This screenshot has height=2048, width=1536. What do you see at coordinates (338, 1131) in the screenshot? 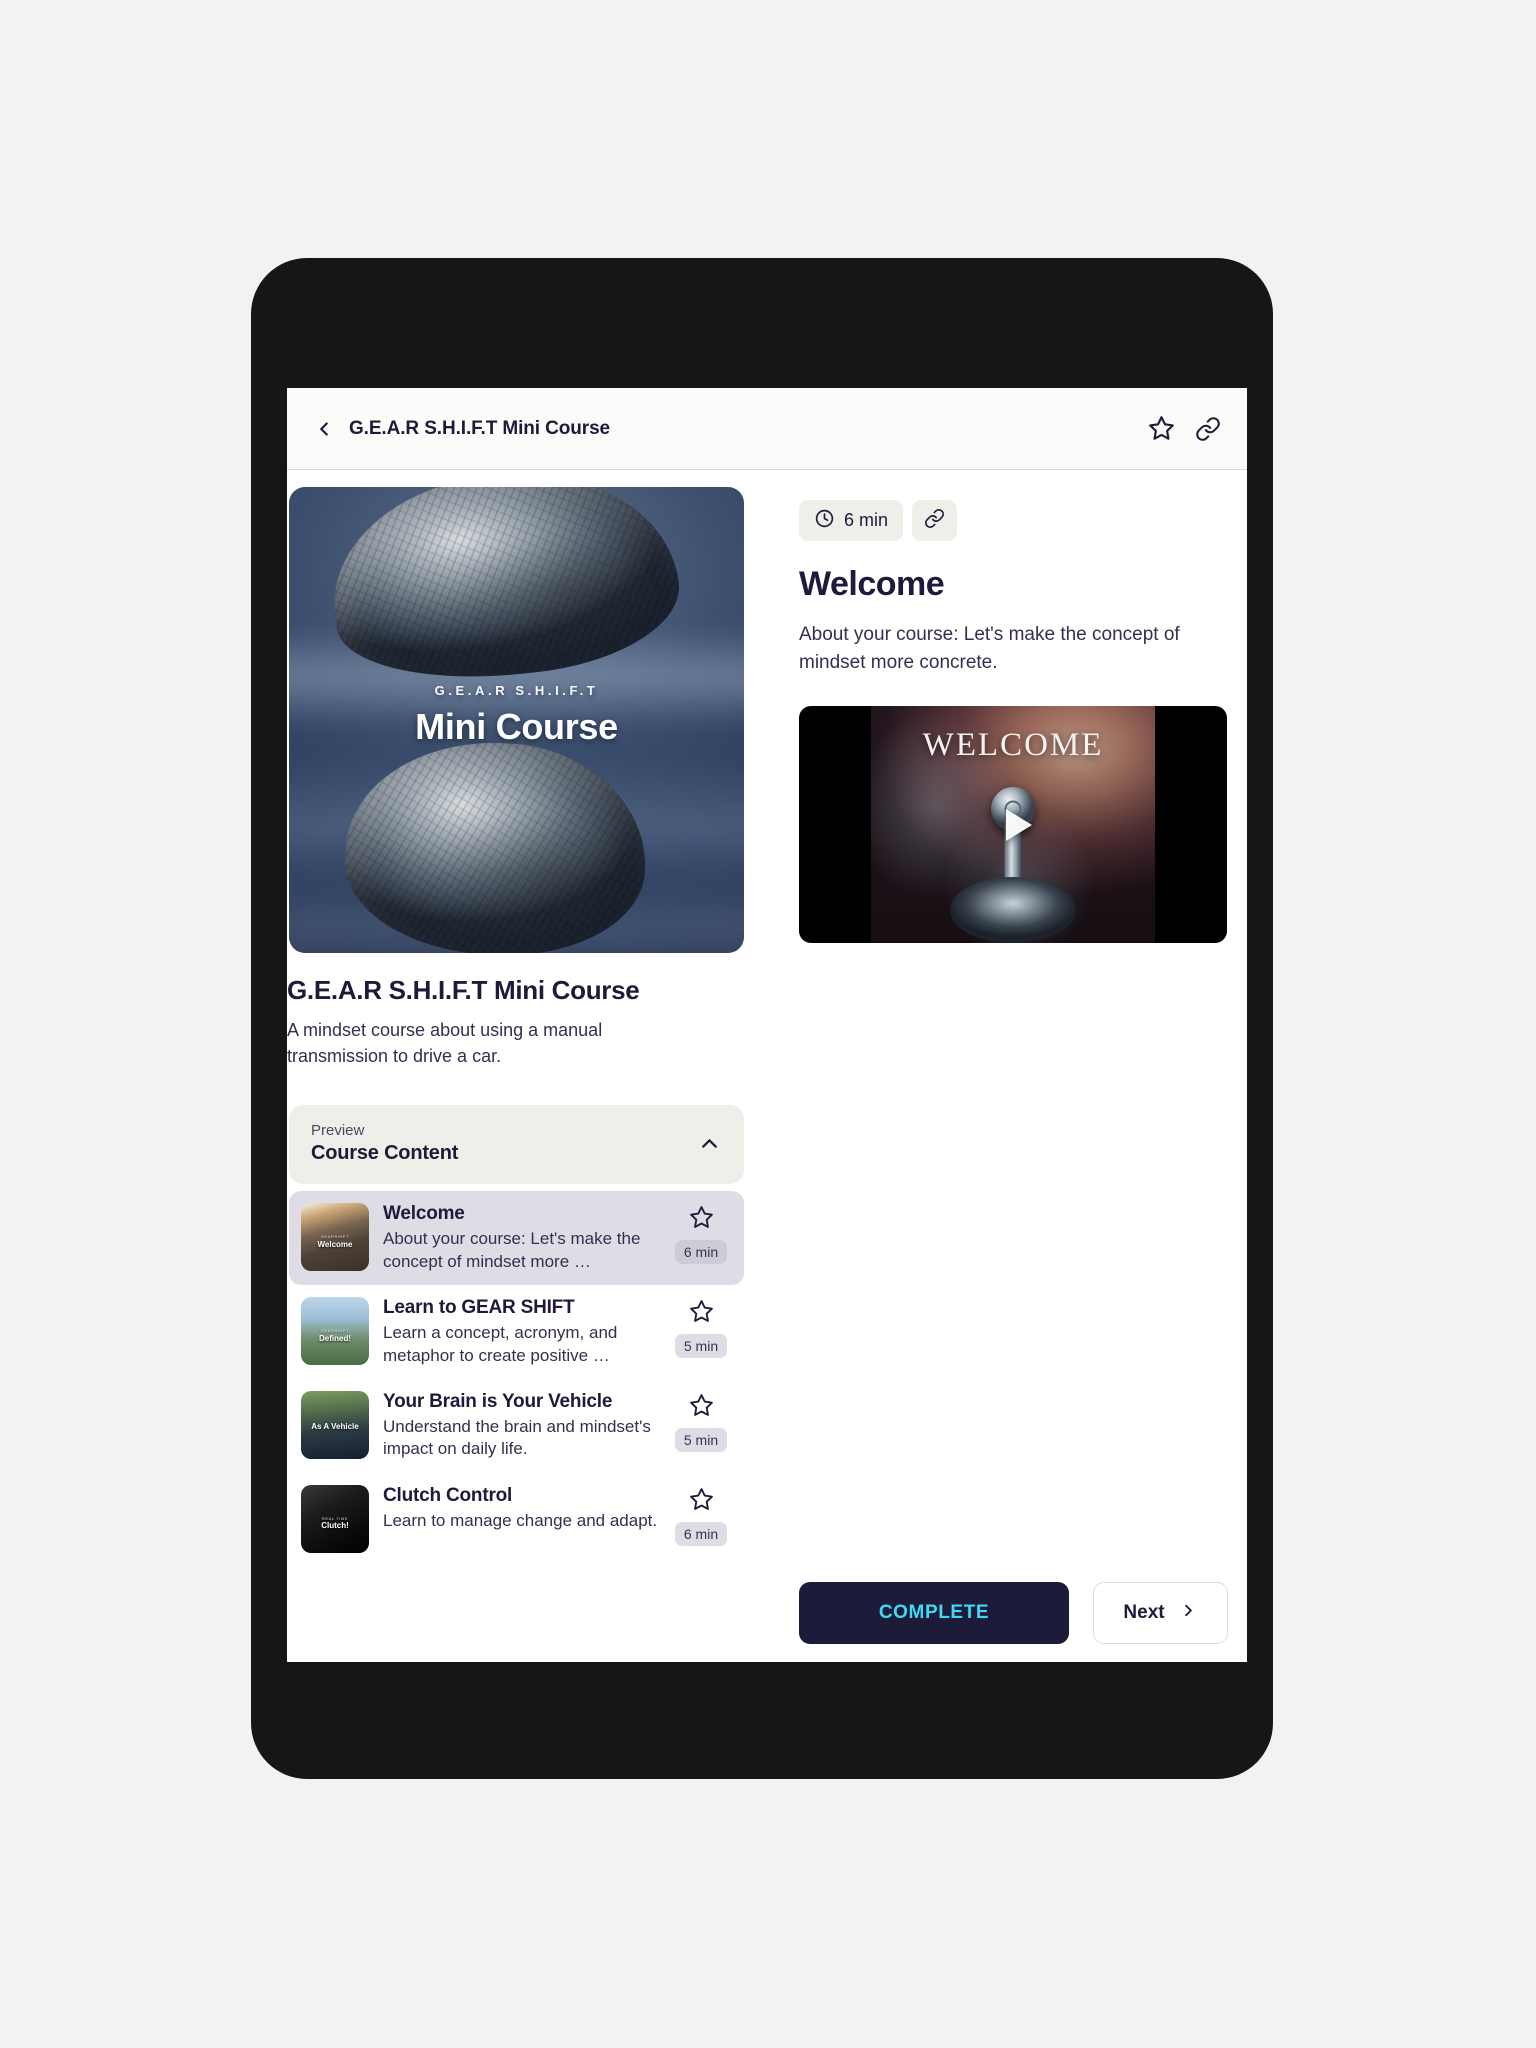
I see `accordion-kicker: Preview` at bounding box center [338, 1131].